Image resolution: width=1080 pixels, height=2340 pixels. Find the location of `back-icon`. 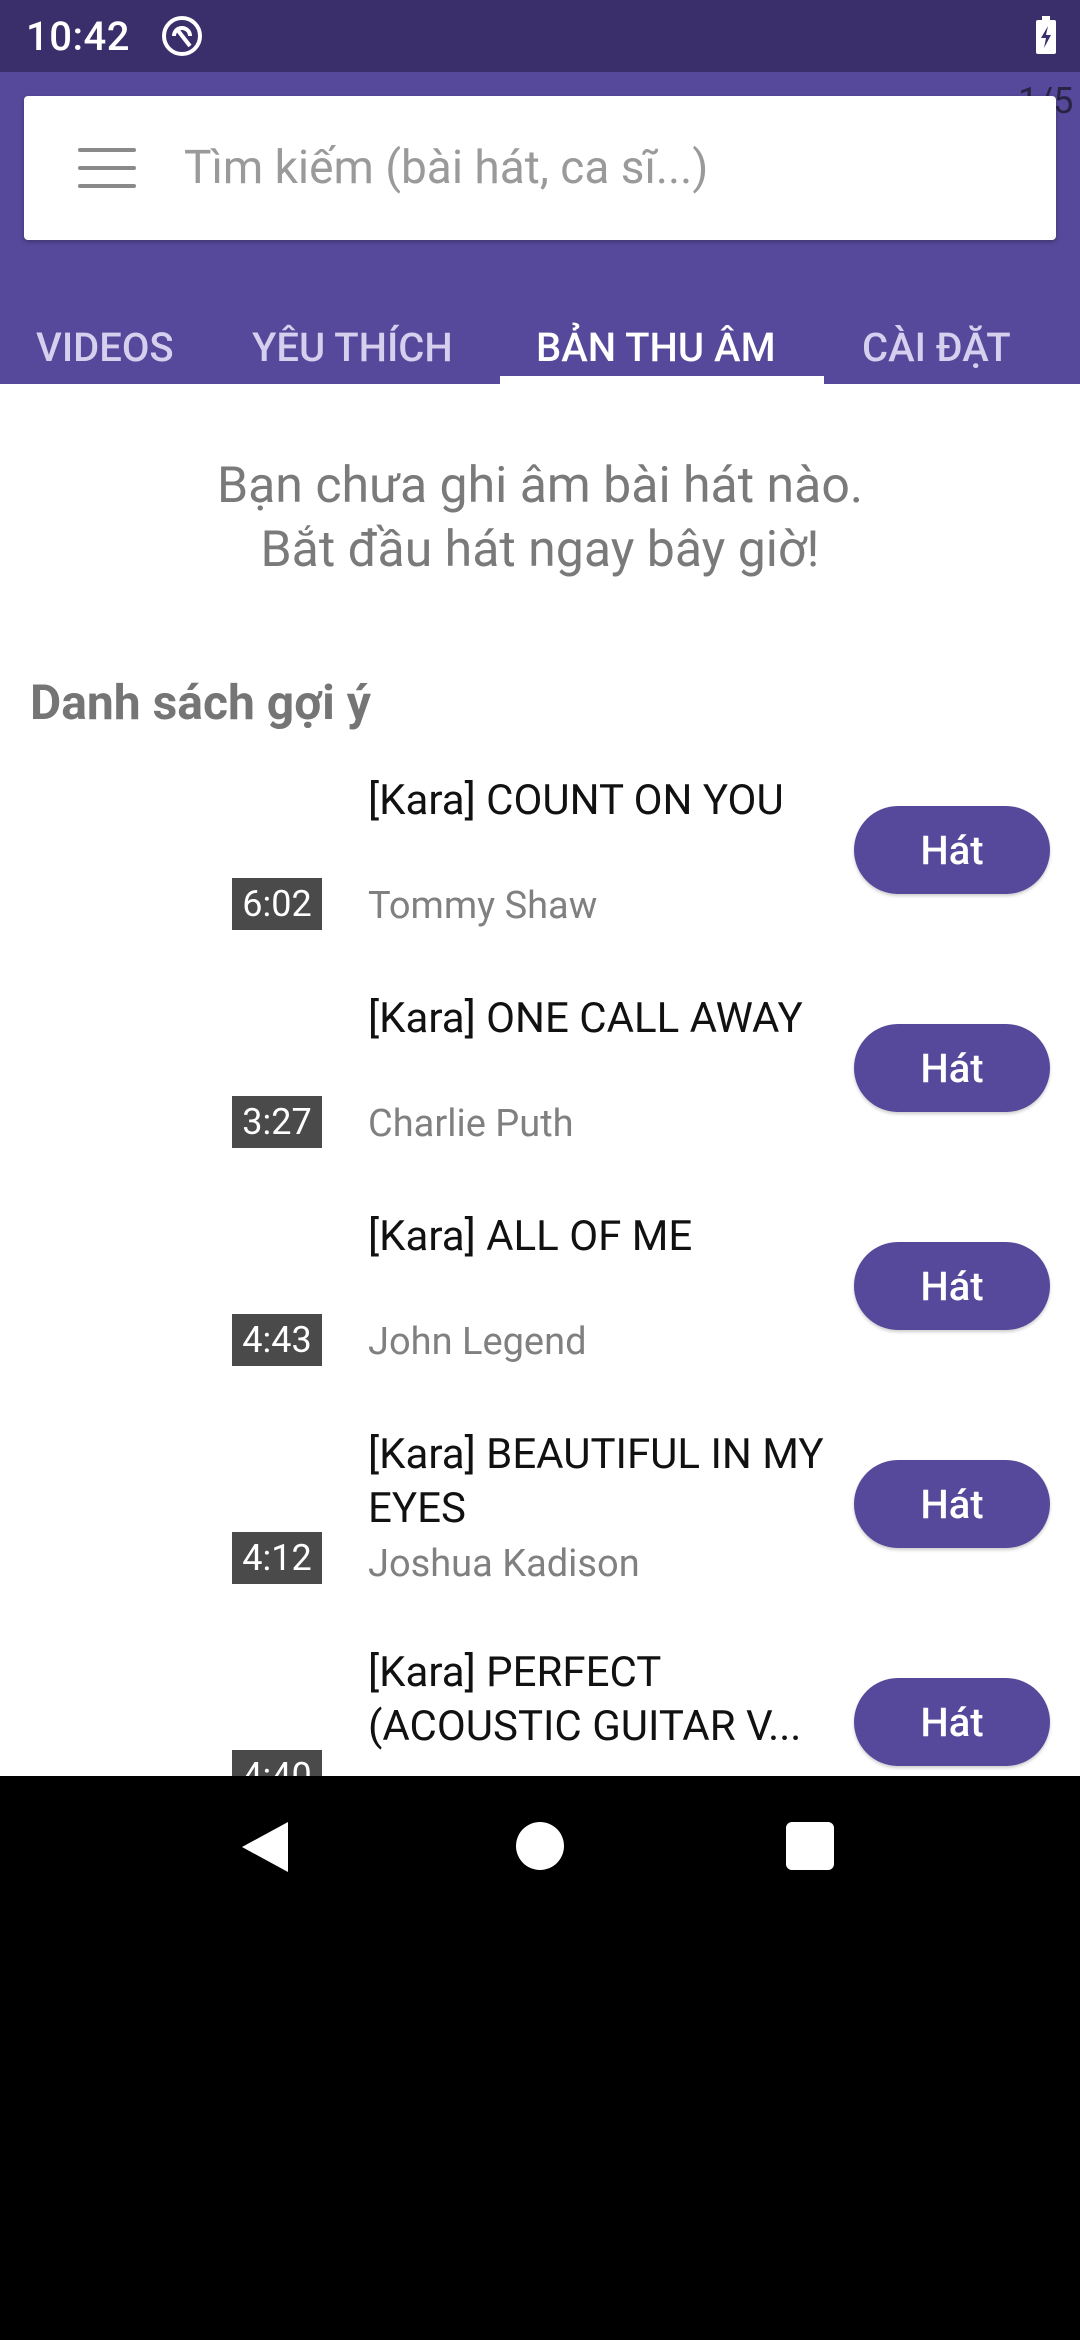

back-icon is located at coordinates (265, 1847).